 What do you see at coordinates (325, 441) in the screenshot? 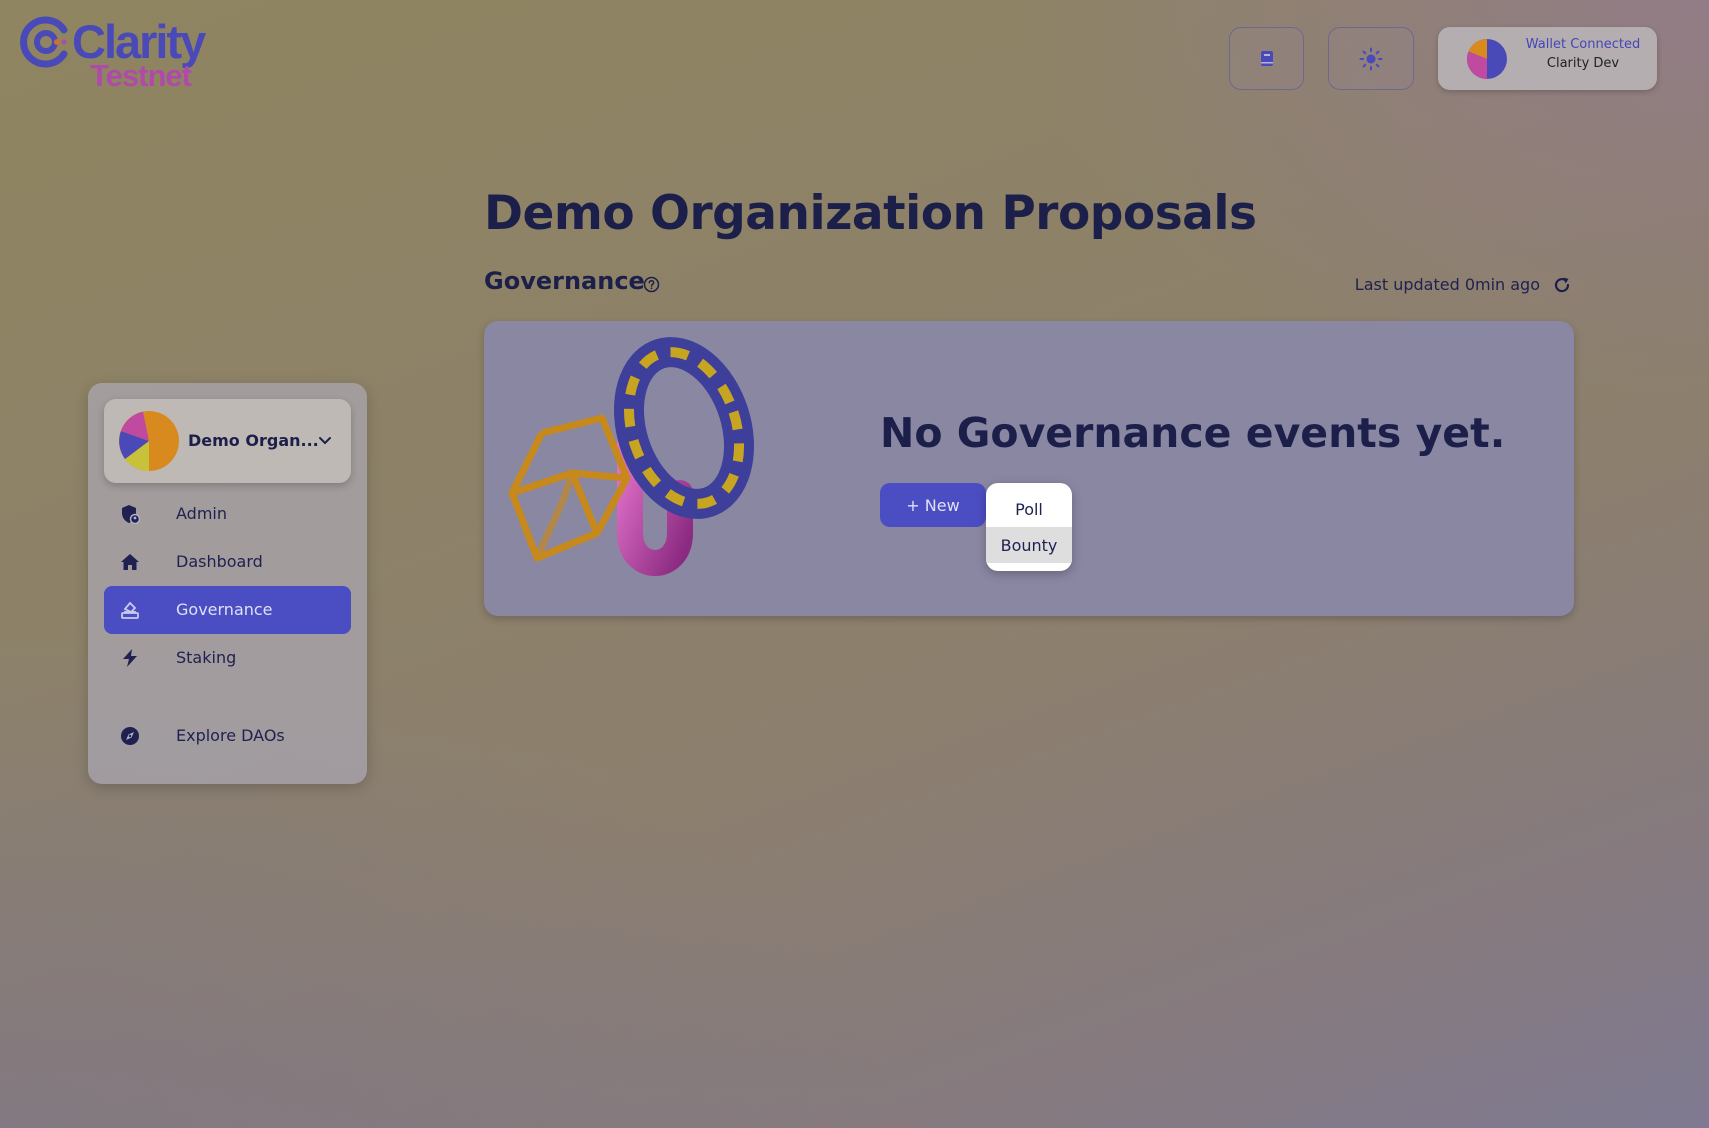
I see `chevron-down-icon` at bounding box center [325, 441].